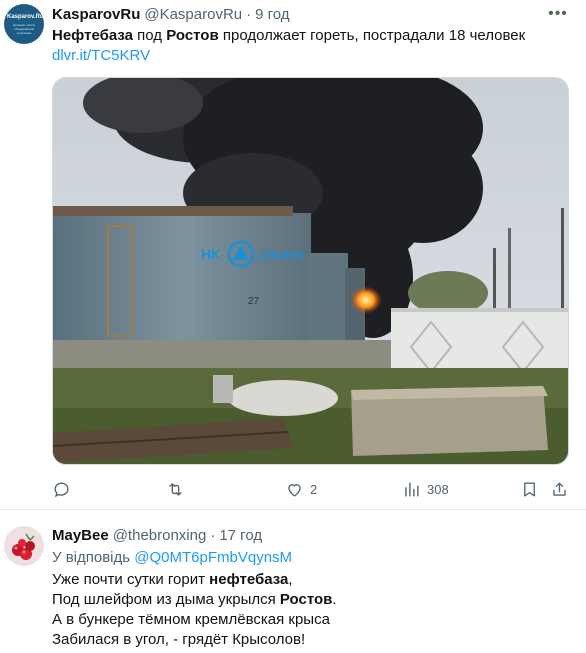 The width and height of the screenshot is (586, 653). What do you see at coordinates (213, 557) in the screenshot?
I see `replying-to-mention: @Q0MT6pFmbVqynsM` at bounding box center [213, 557].